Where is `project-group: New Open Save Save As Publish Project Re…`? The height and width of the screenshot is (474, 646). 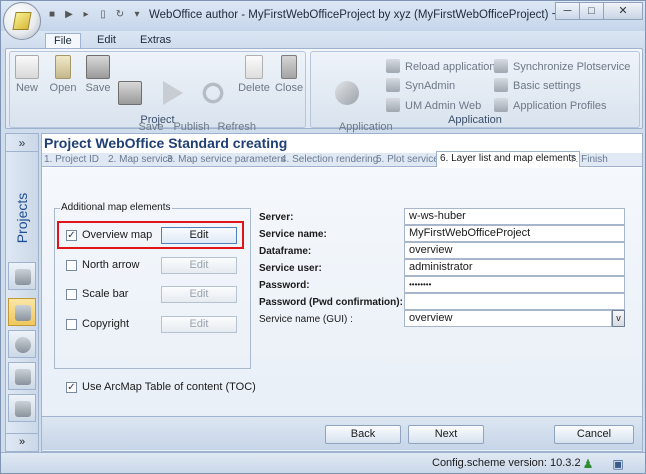
project-group: New Open Save Save As Publish Project Re… is located at coordinates (157, 98).